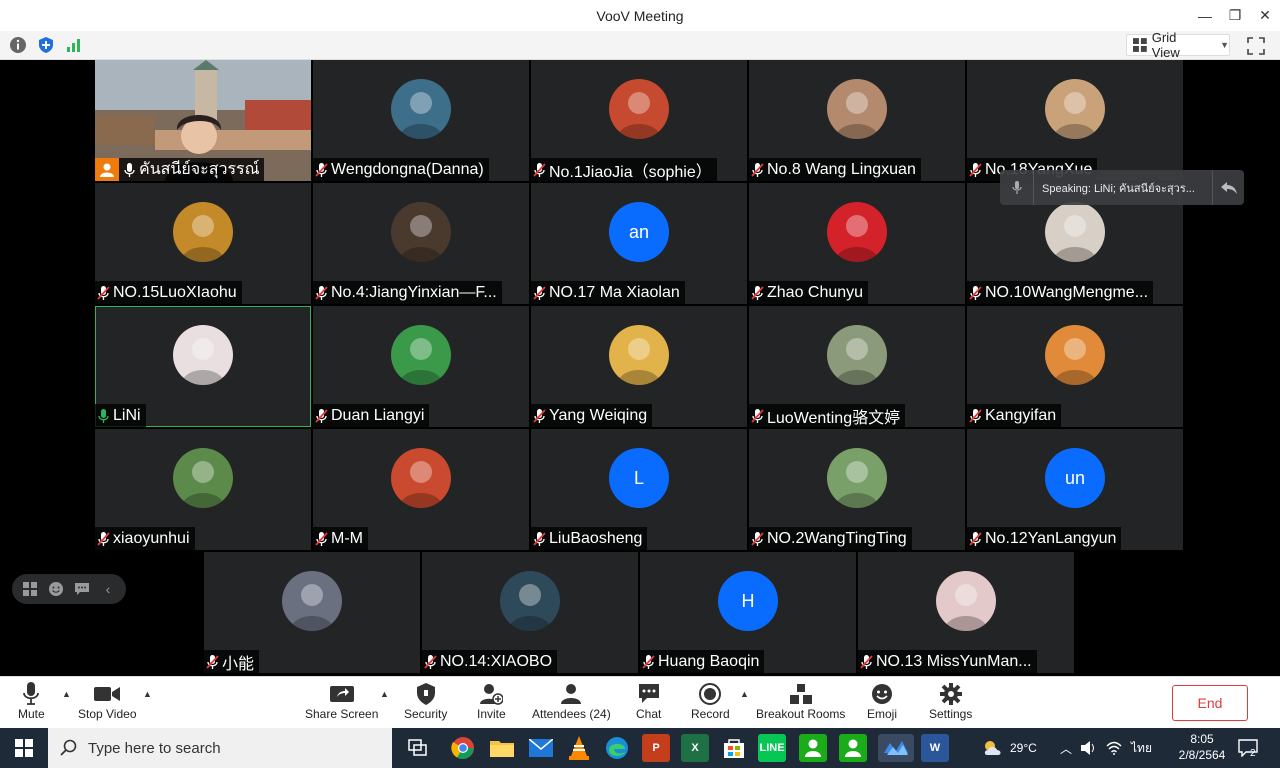  What do you see at coordinates (425, 701) in the screenshot?
I see `security-button: Security` at bounding box center [425, 701].